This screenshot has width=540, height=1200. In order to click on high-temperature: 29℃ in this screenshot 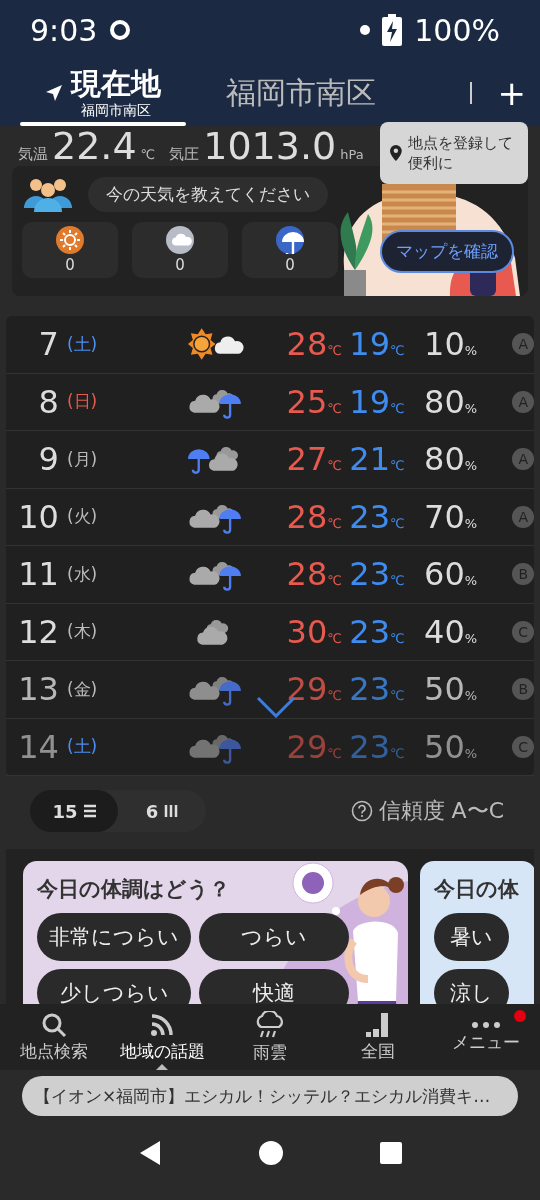, I will do `click(314, 689)`.